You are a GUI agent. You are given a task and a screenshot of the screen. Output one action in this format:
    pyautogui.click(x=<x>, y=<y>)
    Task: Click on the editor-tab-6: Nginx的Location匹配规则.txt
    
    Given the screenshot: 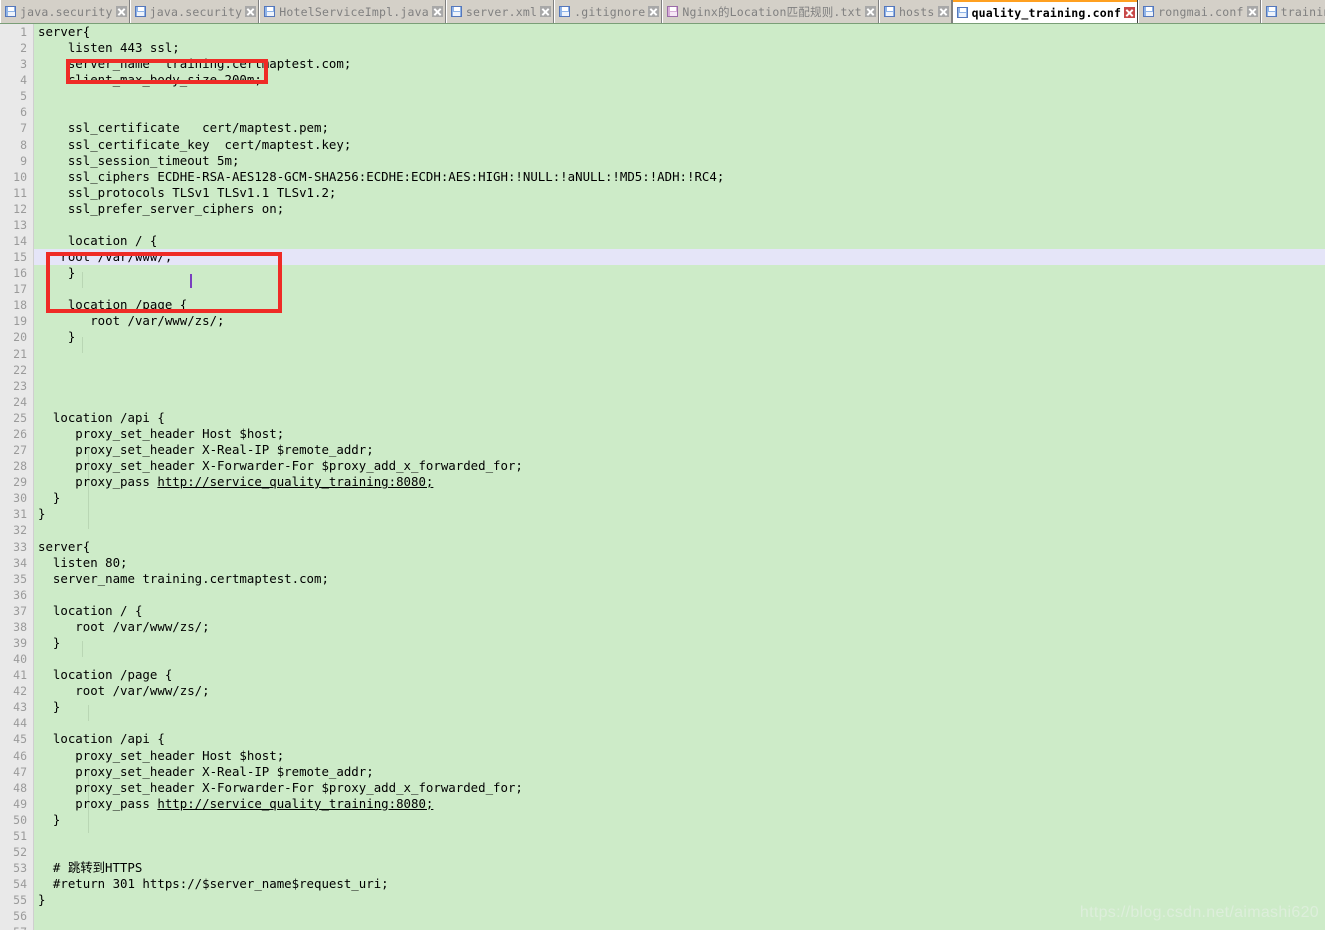 What is the action you would take?
    pyautogui.click(x=770, y=11)
    